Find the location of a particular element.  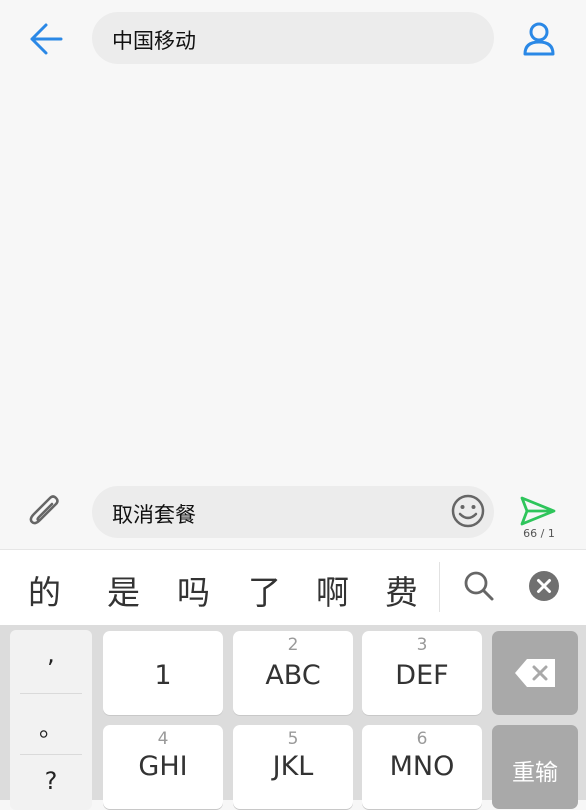

key-label: DEF is located at coordinates (422, 675).